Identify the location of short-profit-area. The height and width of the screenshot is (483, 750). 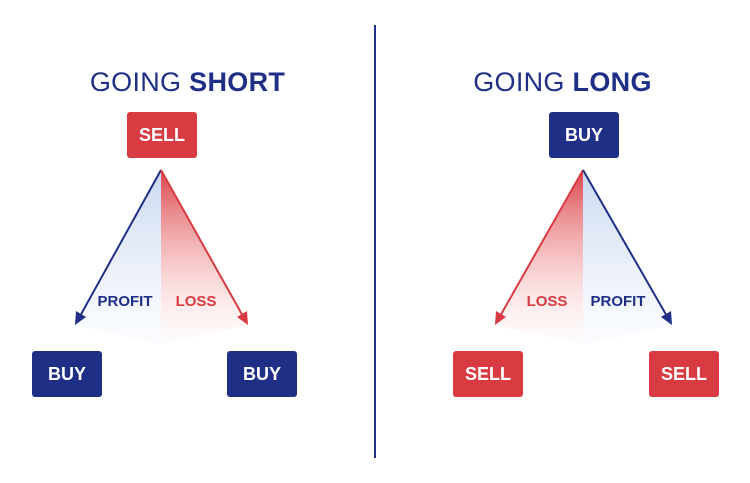
(119, 257).